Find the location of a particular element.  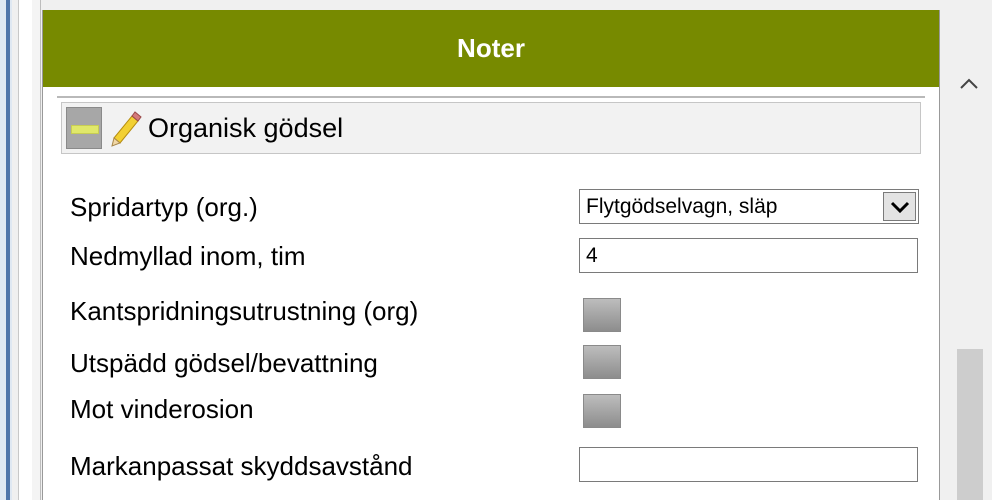

label-vinderosion: Mot vinderosion is located at coordinates (162, 408).